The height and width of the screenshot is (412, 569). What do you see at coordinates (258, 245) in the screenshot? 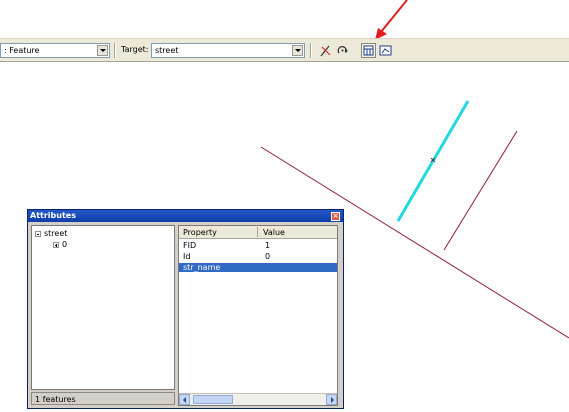
I see `property-row: FID 1` at bounding box center [258, 245].